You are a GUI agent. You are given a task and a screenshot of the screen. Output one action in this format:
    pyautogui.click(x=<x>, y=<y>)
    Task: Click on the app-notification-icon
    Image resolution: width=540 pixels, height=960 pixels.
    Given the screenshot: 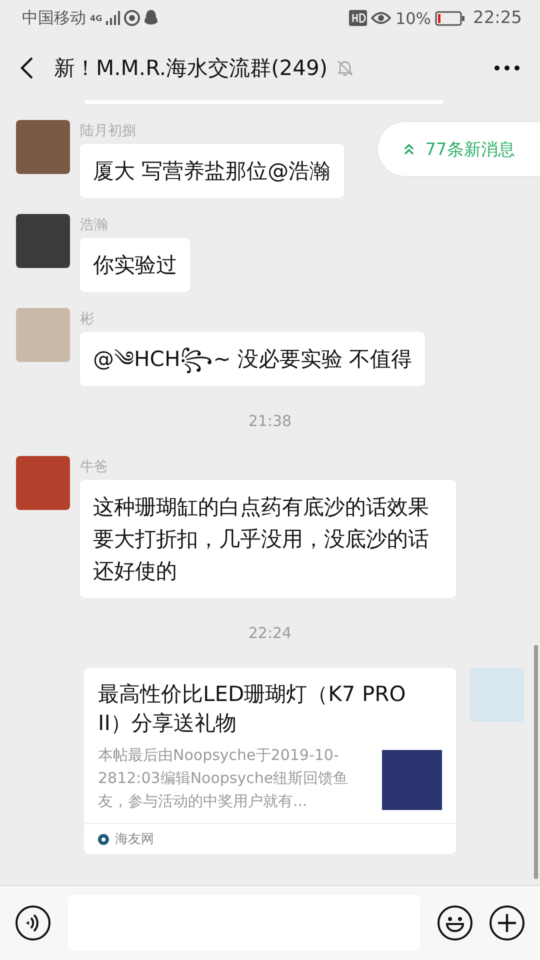 What is the action you would take?
    pyautogui.click(x=132, y=18)
    